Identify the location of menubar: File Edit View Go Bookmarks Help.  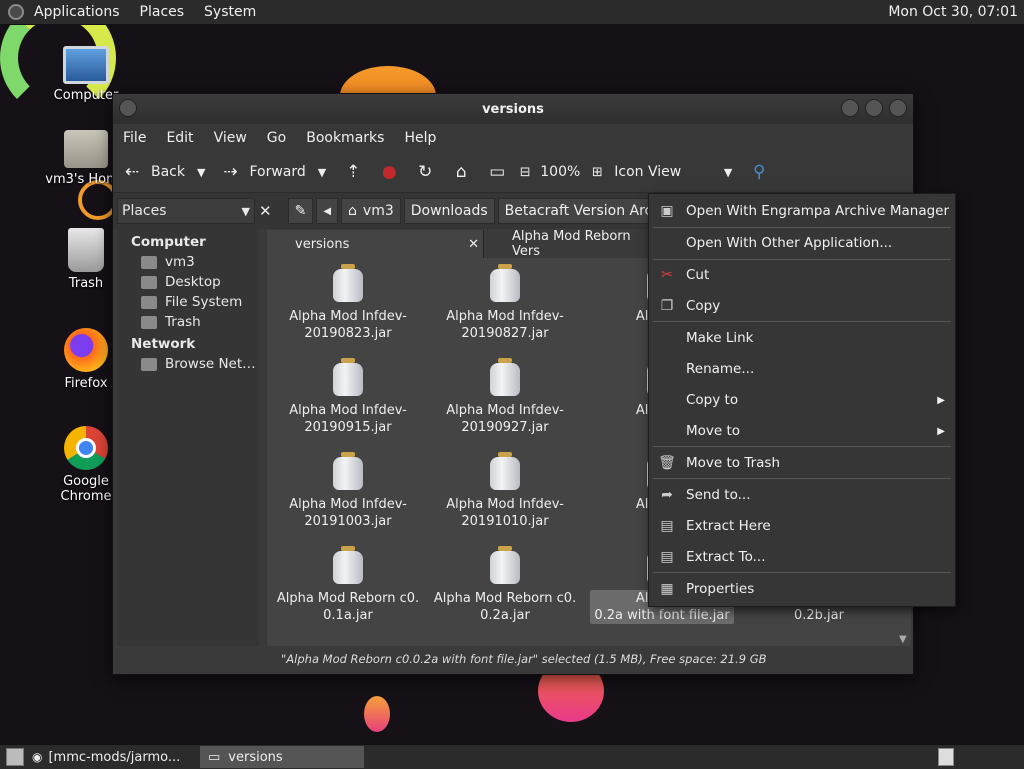
(513, 138).